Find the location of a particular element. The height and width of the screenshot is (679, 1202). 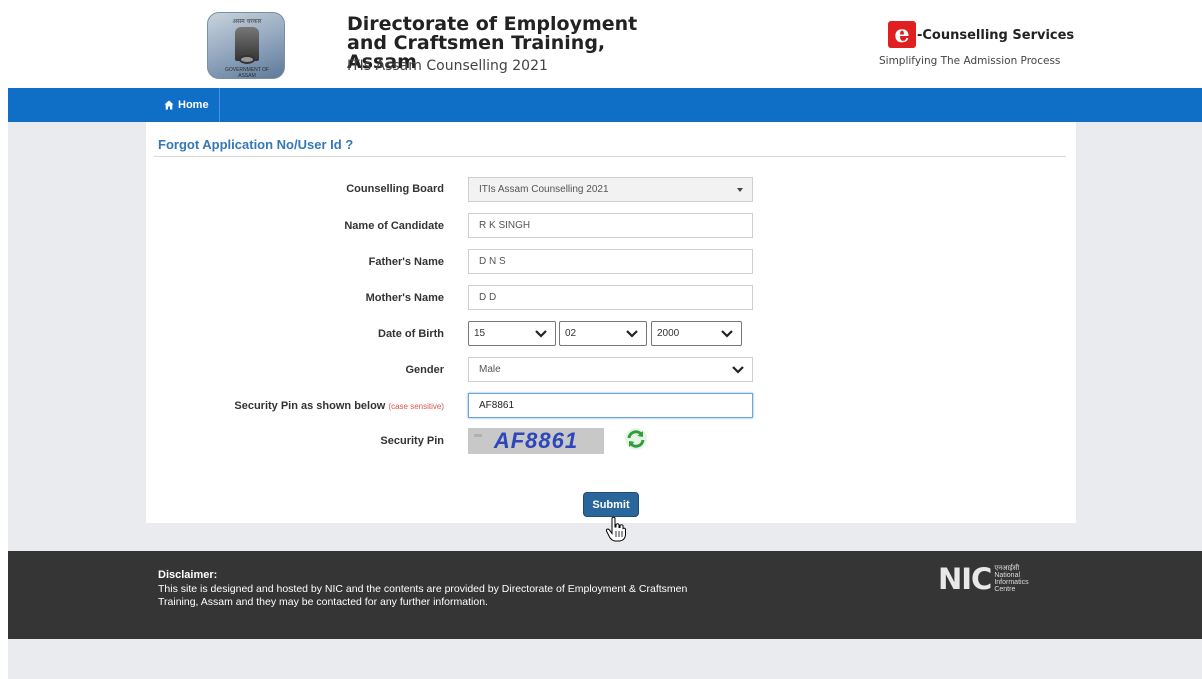

assam-emblem-logo: असम चरकार GOVERNMENT OF ASSAM is located at coordinates (246, 45).